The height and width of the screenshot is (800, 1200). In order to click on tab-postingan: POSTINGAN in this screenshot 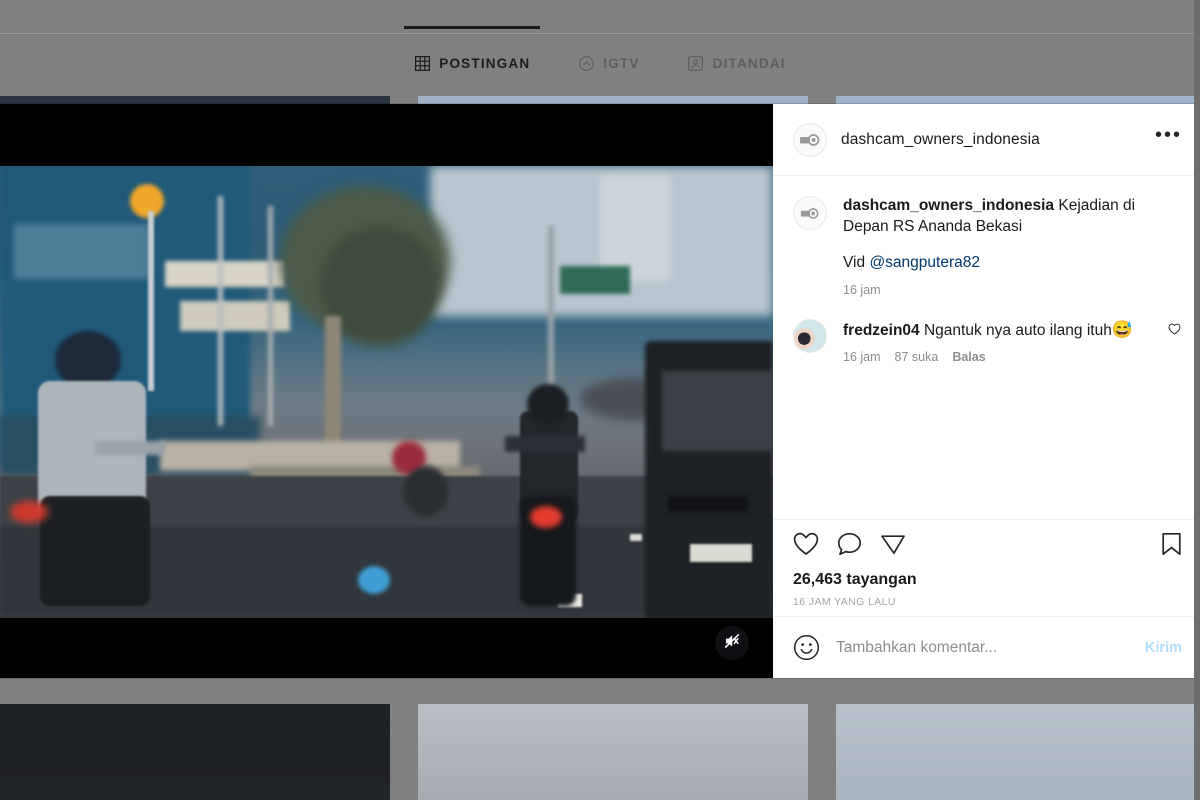, I will do `click(472, 59)`.